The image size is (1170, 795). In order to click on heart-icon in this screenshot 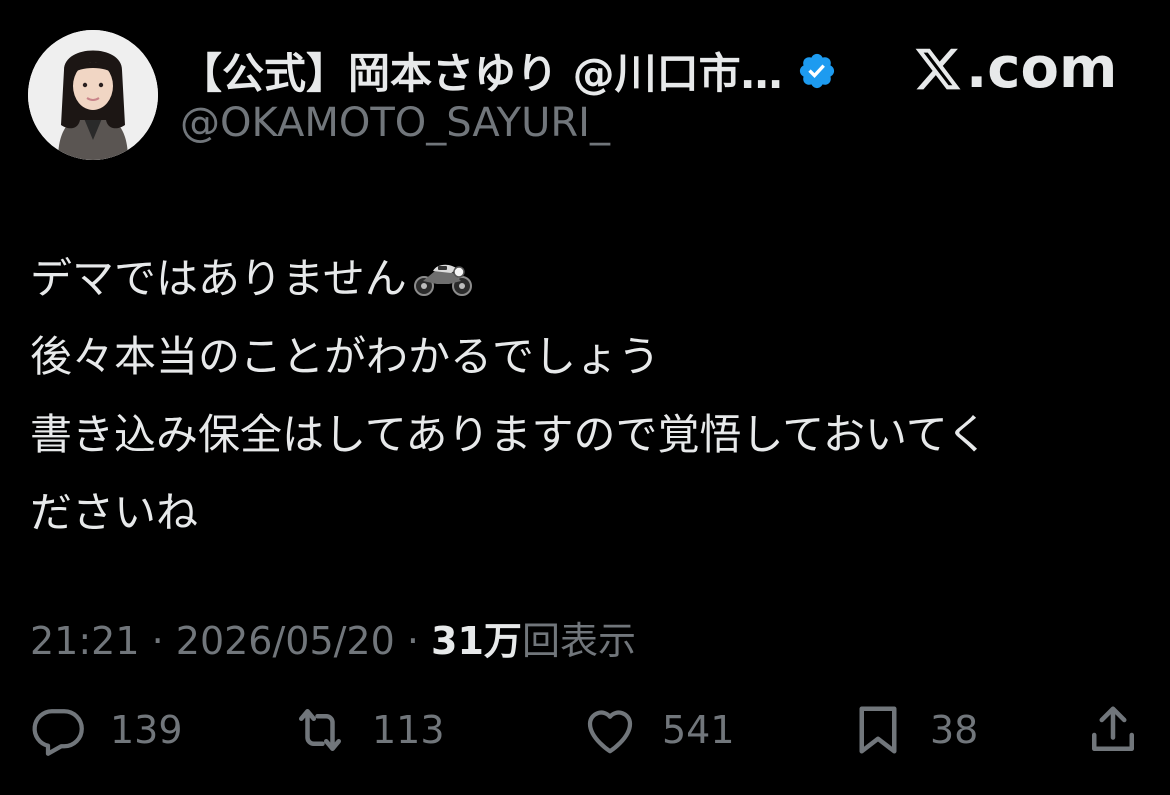, I will do `click(610, 732)`.